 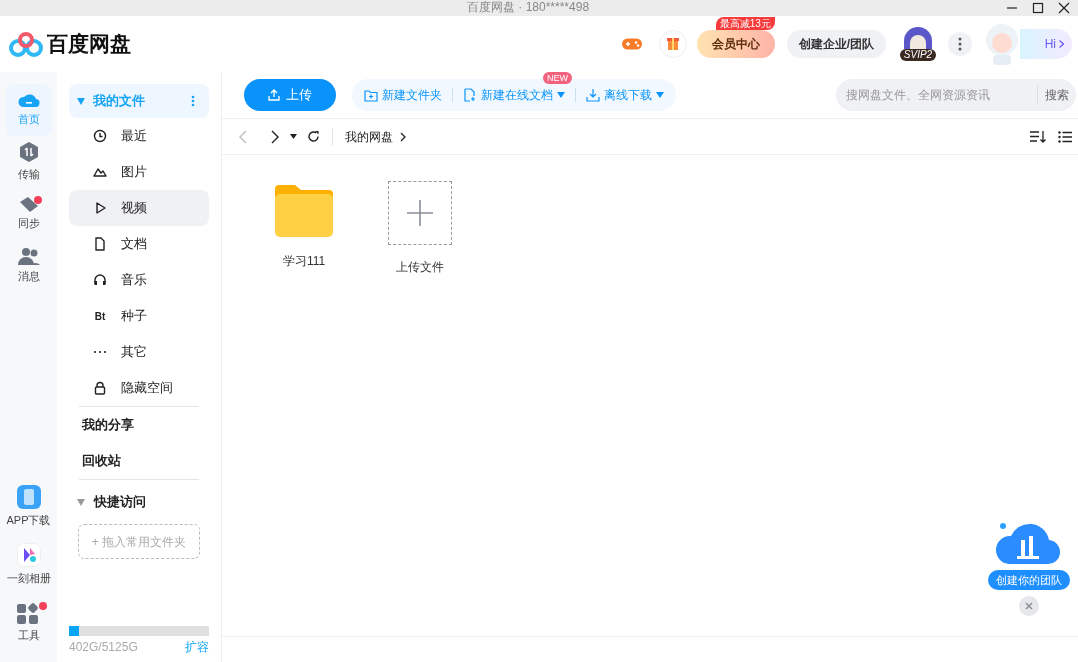 I want to click on headphones-icon, so click(x=100, y=280).